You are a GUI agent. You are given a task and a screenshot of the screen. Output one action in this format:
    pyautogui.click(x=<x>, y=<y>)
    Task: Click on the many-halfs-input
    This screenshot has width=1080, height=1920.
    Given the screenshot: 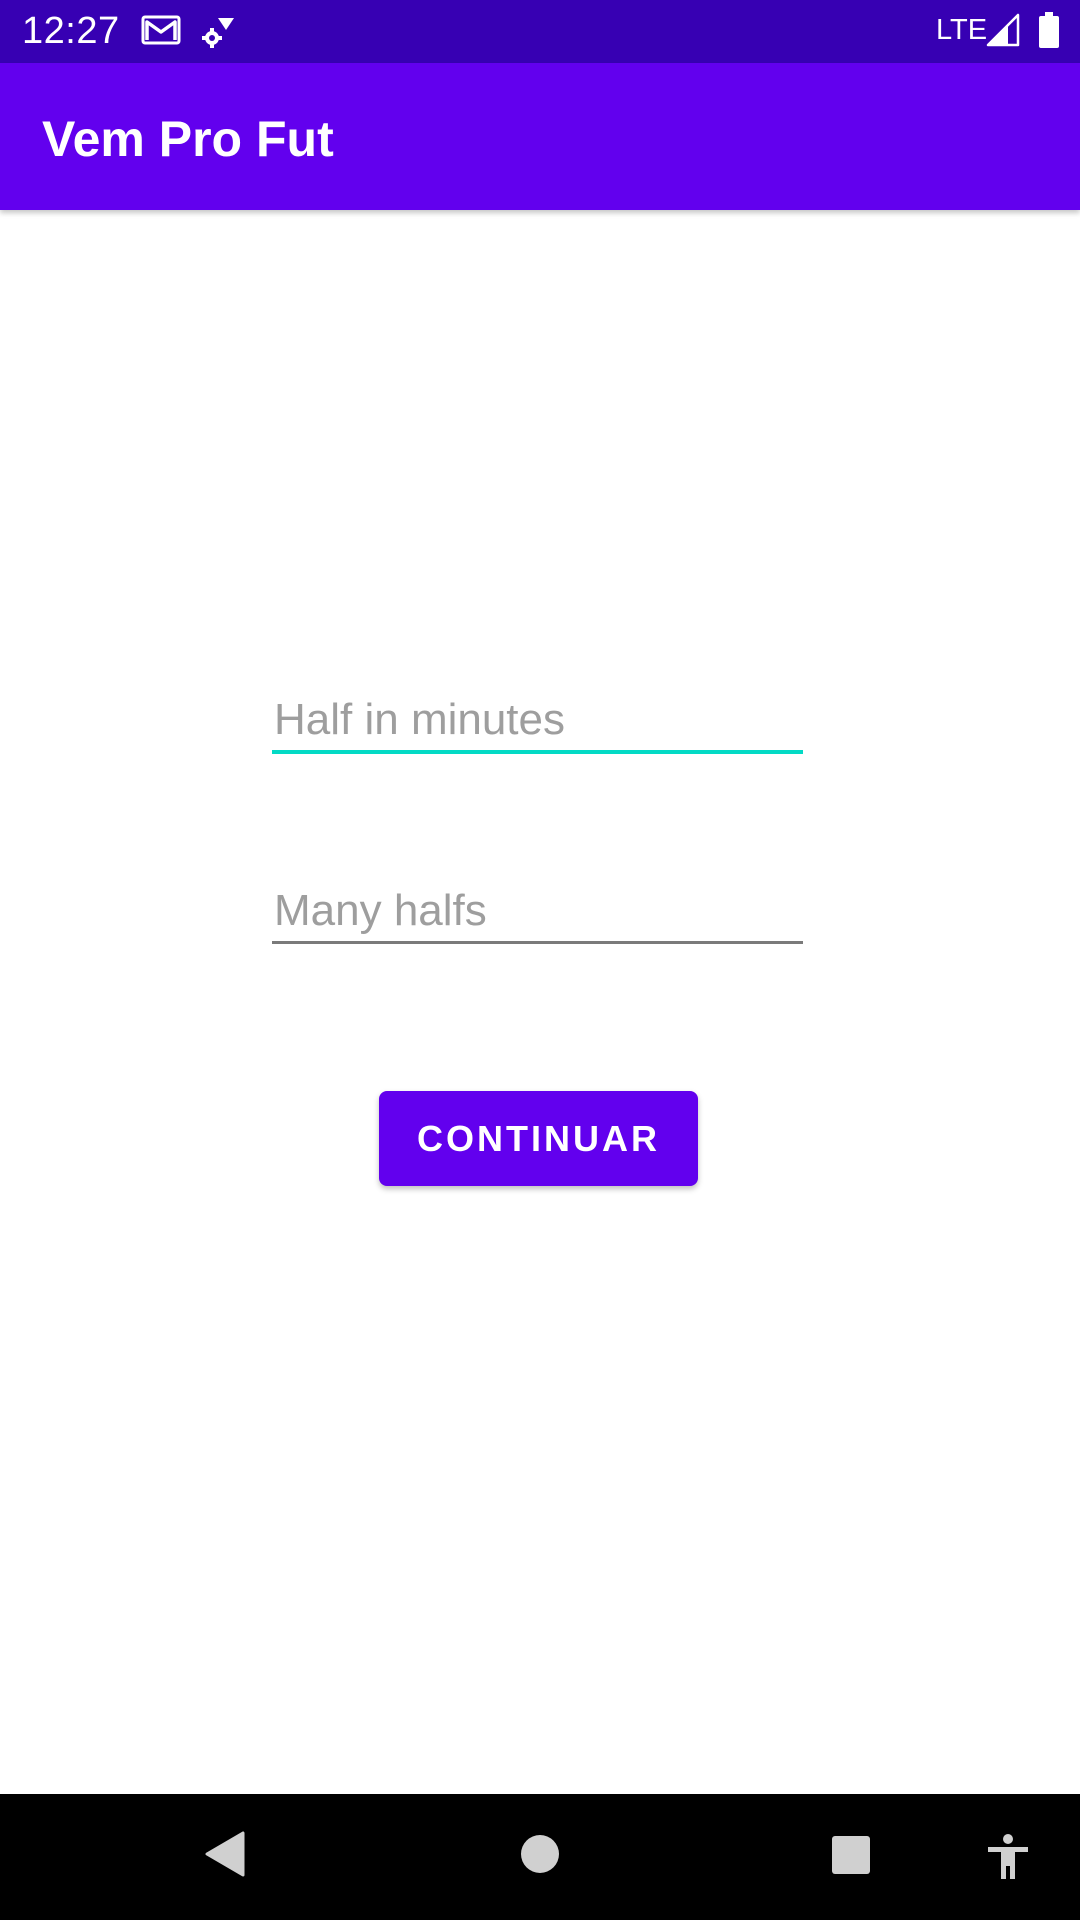 What is the action you would take?
    pyautogui.click(x=537, y=911)
    